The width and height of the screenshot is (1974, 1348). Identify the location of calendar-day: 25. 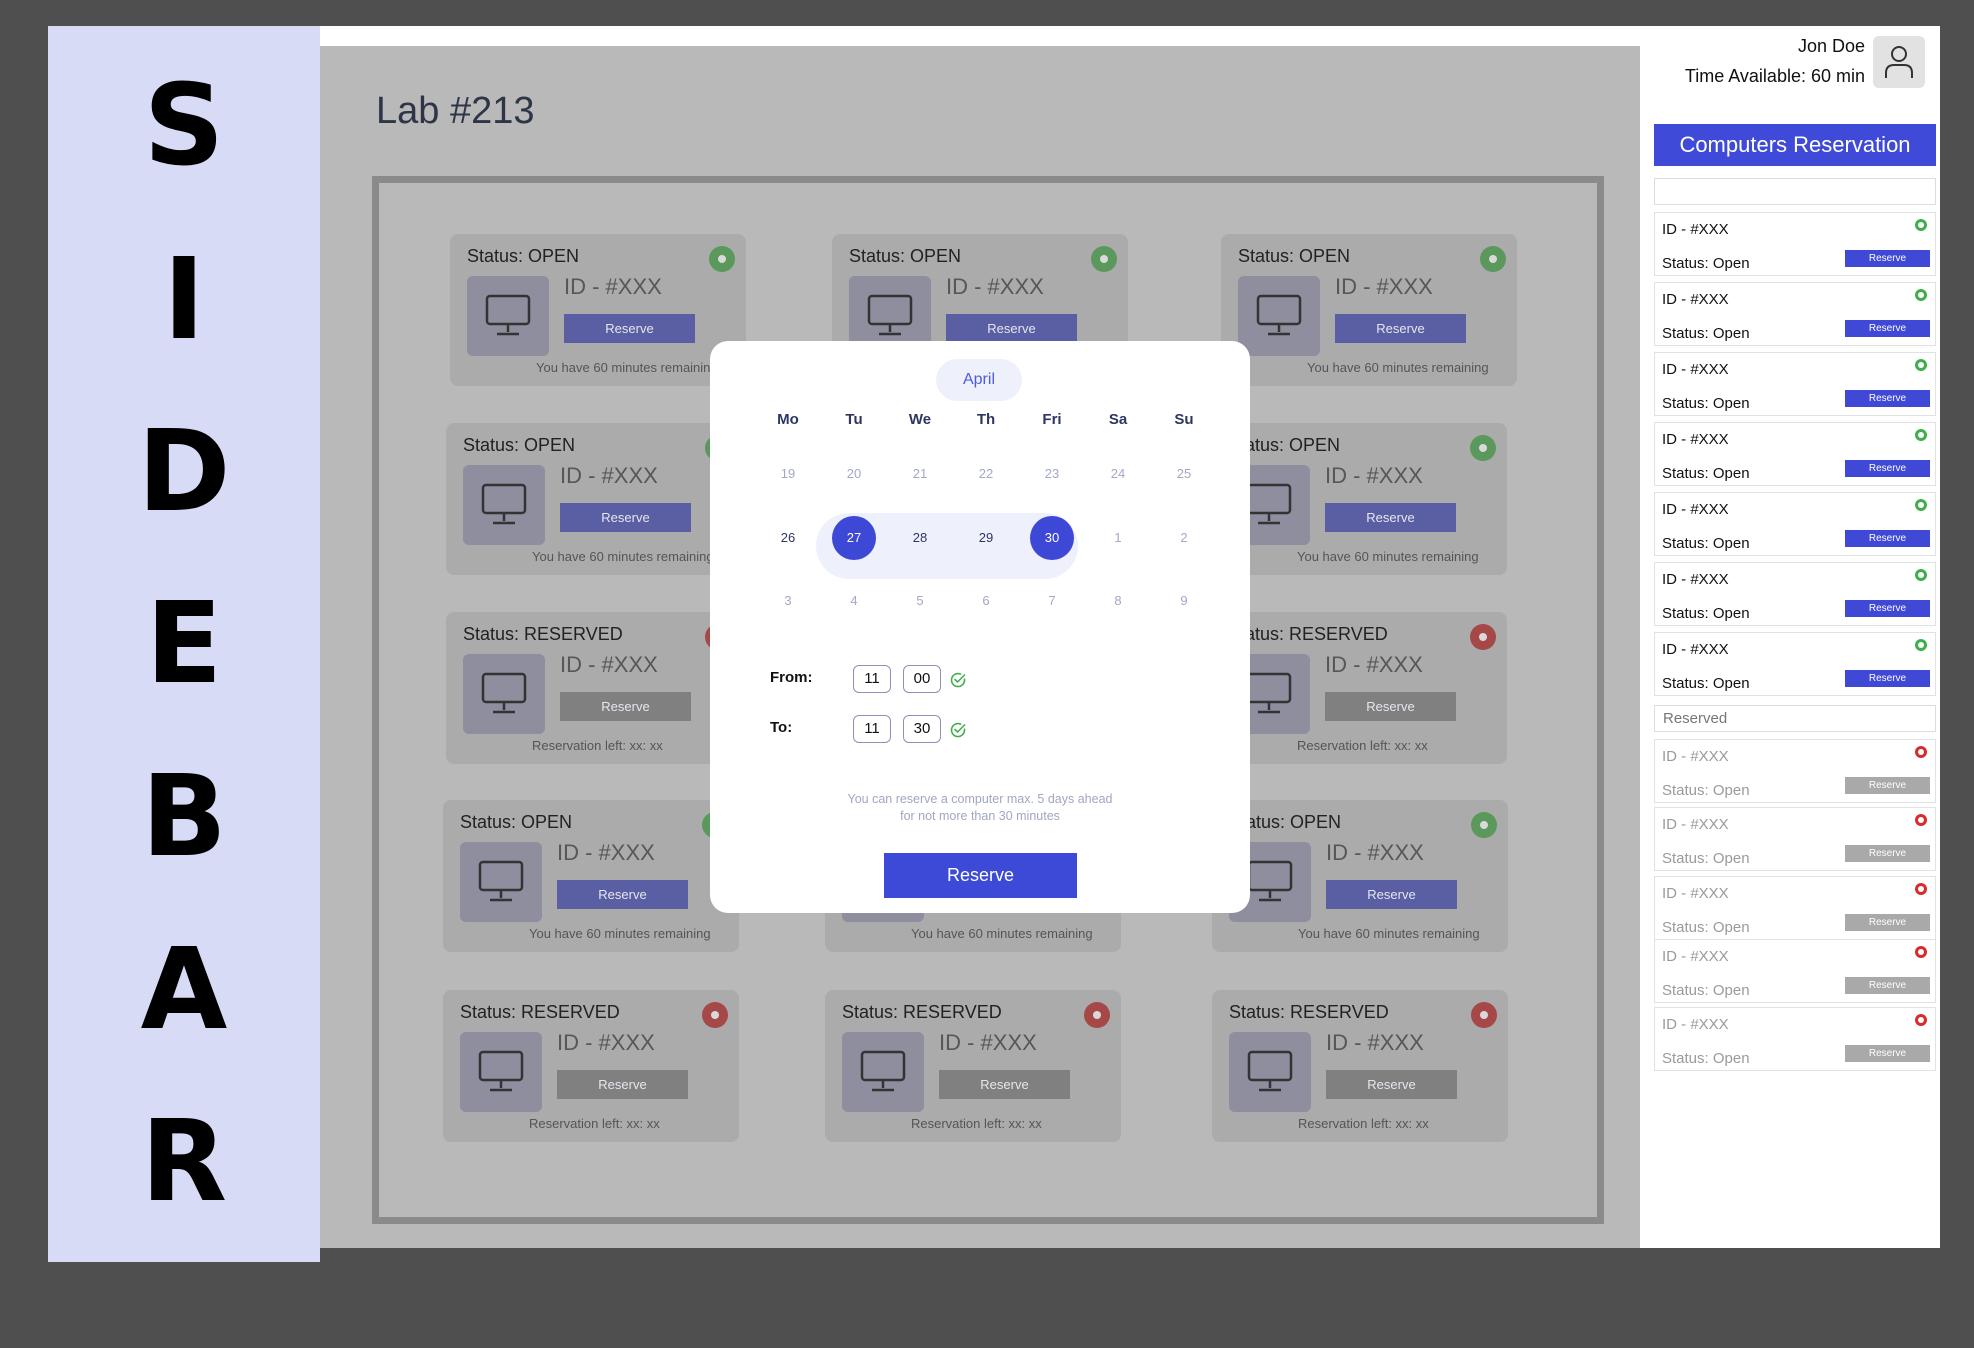
(1184, 474).